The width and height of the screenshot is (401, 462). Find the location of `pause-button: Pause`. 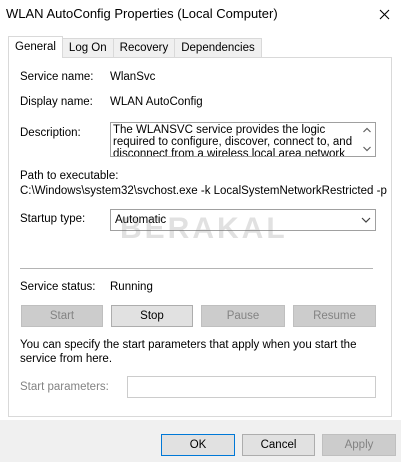

pause-button: Pause is located at coordinates (243, 316).